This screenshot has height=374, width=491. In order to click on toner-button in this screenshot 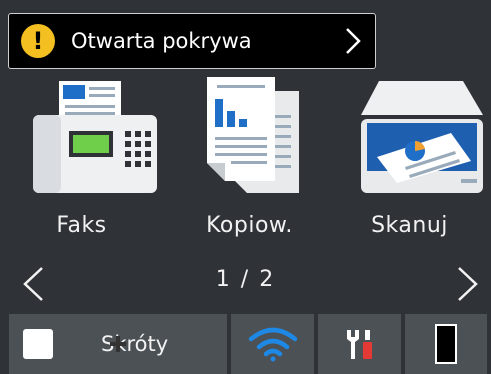, I will do `click(446, 344)`.